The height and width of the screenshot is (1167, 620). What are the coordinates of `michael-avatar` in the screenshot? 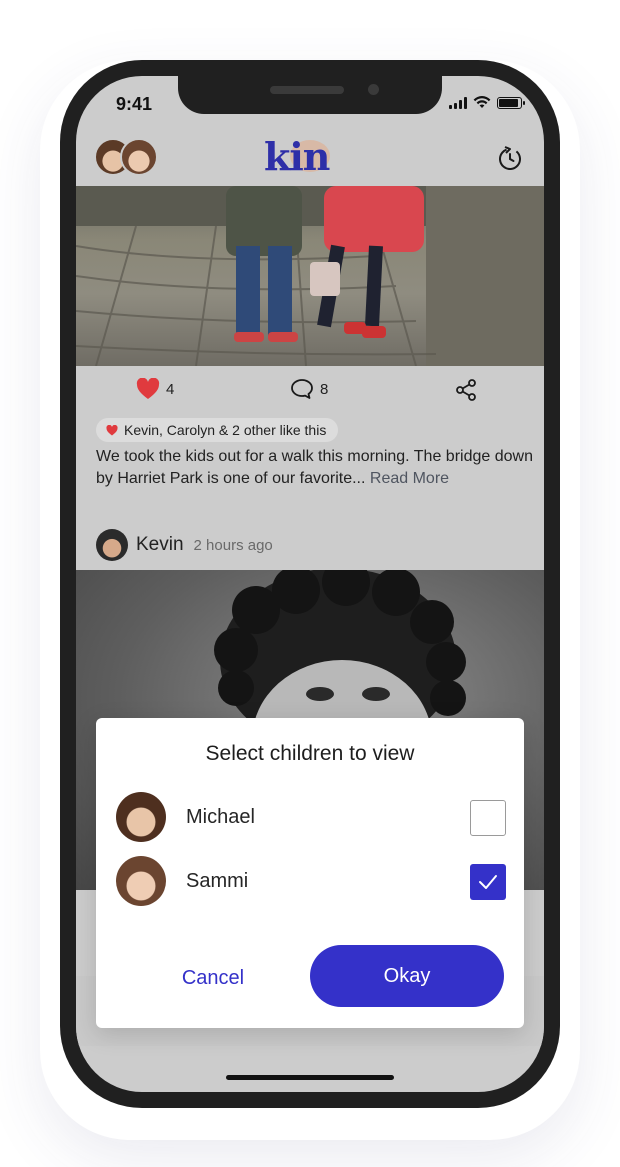 It's located at (141, 817).